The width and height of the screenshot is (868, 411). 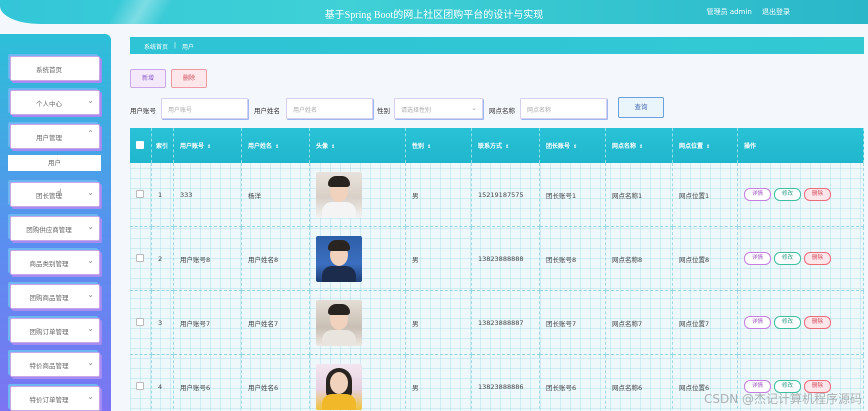 What do you see at coordinates (204, 108) in the screenshot?
I see `account-search-input: 用户账号` at bounding box center [204, 108].